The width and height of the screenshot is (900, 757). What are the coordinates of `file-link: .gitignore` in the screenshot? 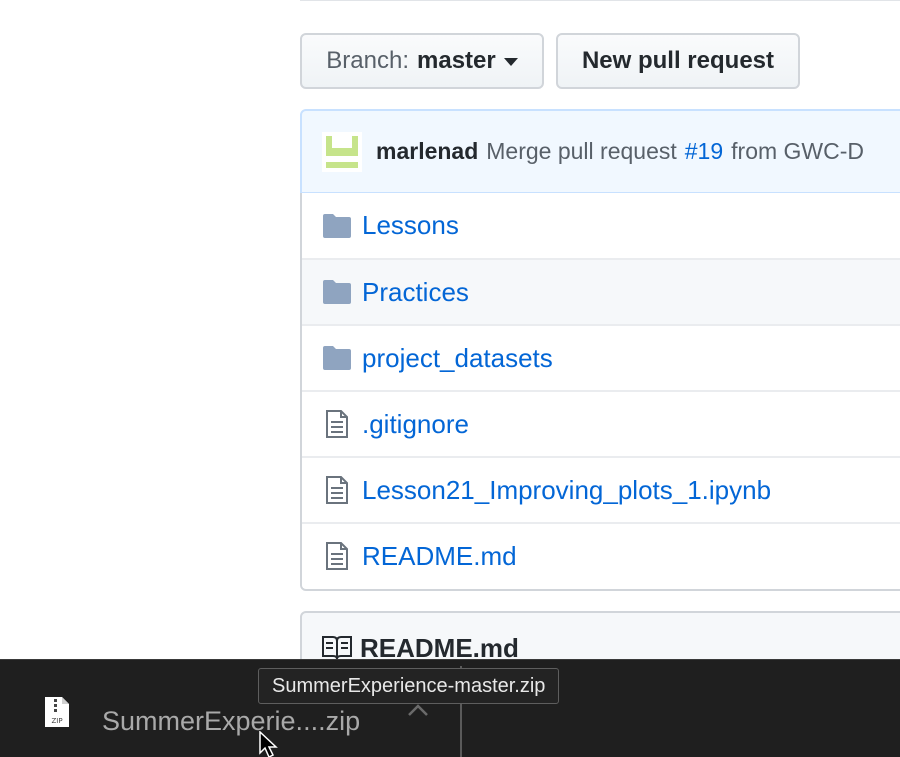 It's located at (415, 424).